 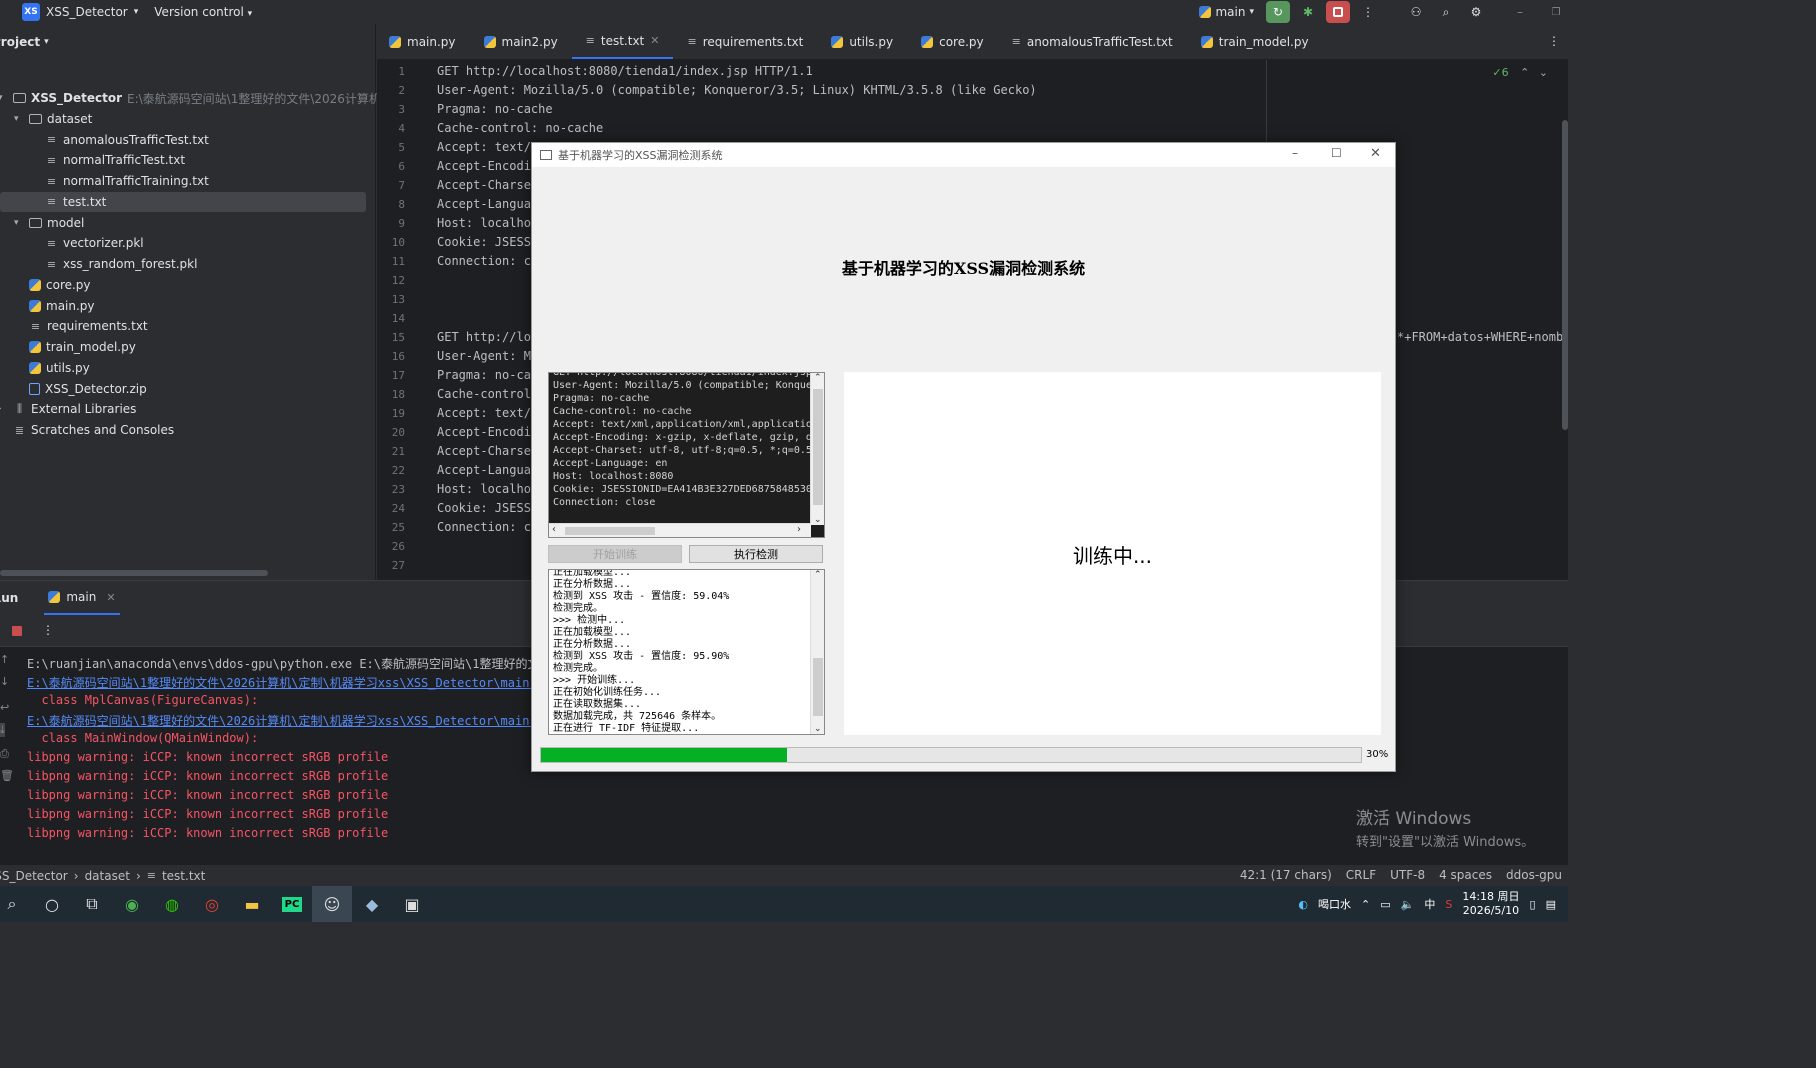 What do you see at coordinates (54, 306) in the screenshot?
I see `tree-item-main-py: main.py` at bounding box center [54, 306].